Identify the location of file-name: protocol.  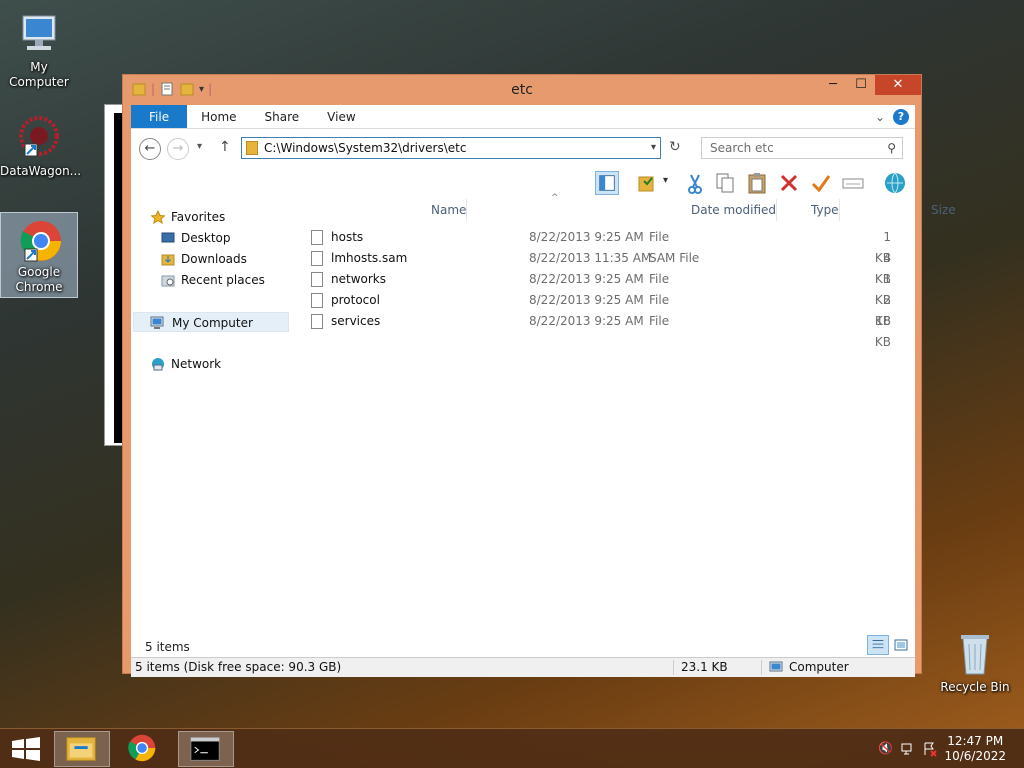
(355, 300).